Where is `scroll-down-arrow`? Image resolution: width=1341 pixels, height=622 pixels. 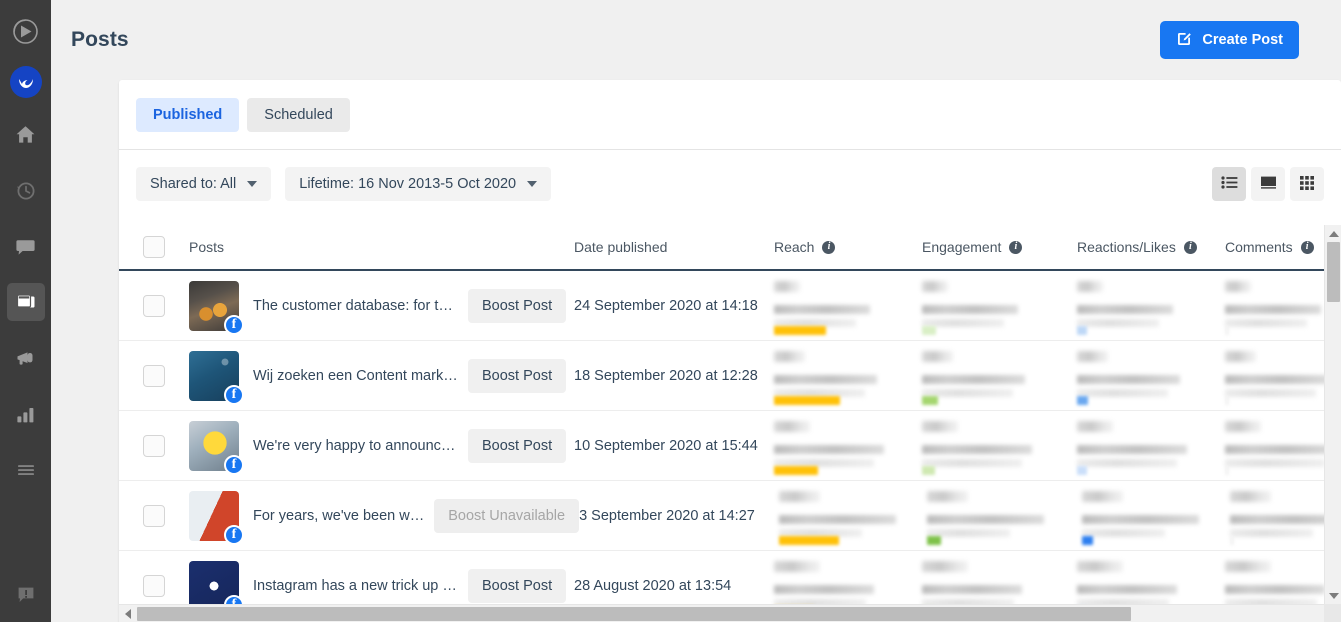 scroll-down-arrow is located at coordinates (1333, 595).